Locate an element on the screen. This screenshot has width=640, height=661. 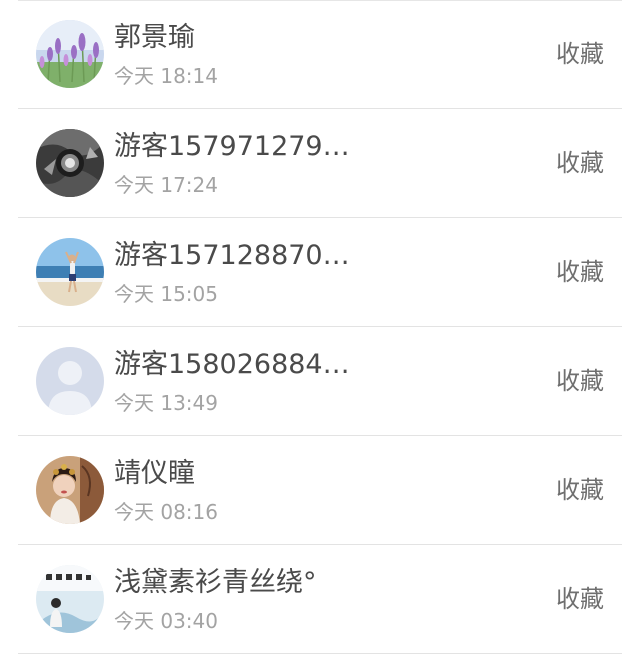
visit-time: 今天 18:14 is located at coordinates (166, 76).